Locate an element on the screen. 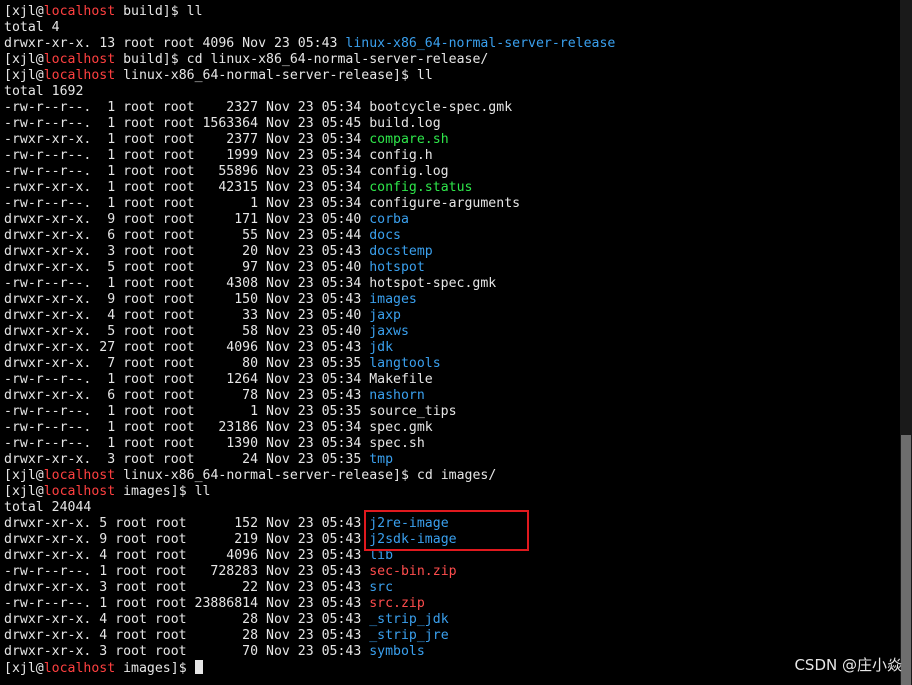 This screenshot has height=685, width=912. terminal-line: total 4 is located at coordinates (451, 28).